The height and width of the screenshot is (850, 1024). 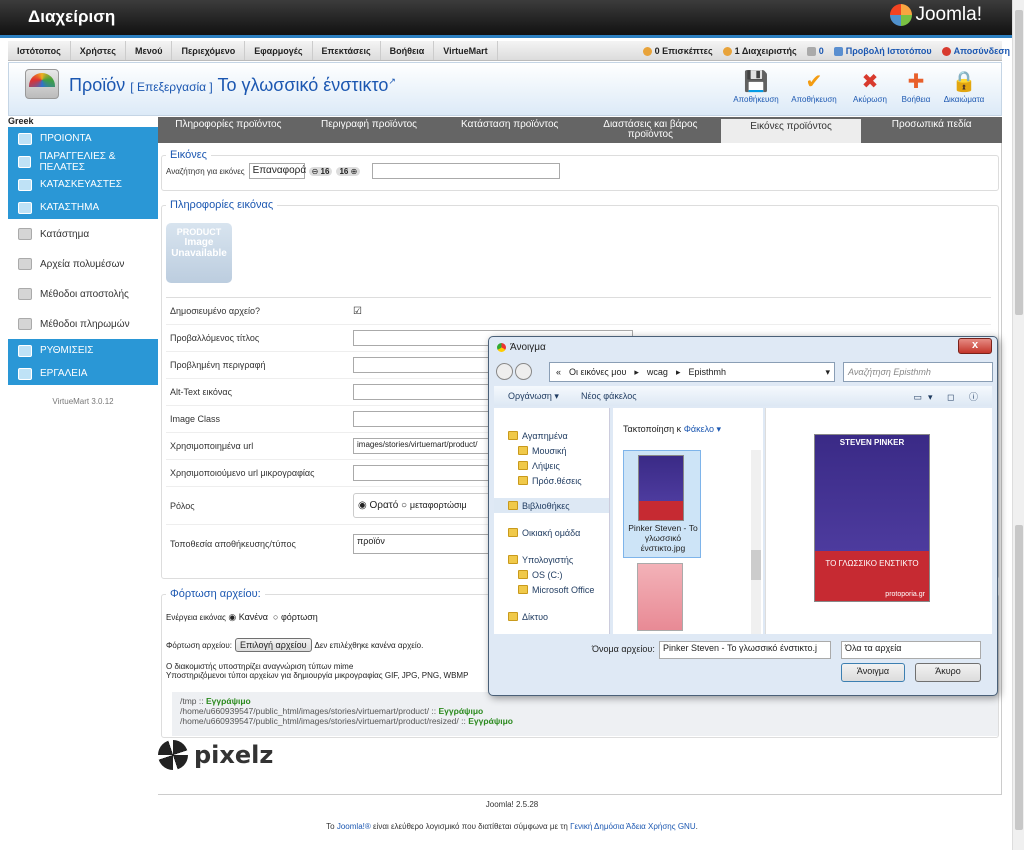 I want to click on visitors-status: 0 Επισκέπτες, so click(x=677, y=51).